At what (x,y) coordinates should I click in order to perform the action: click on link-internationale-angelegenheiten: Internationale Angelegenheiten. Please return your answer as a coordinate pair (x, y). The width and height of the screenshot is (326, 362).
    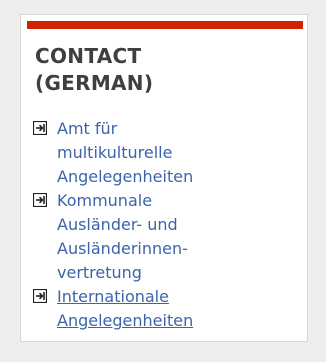
    Looking at the image, I should click on (125, 308).